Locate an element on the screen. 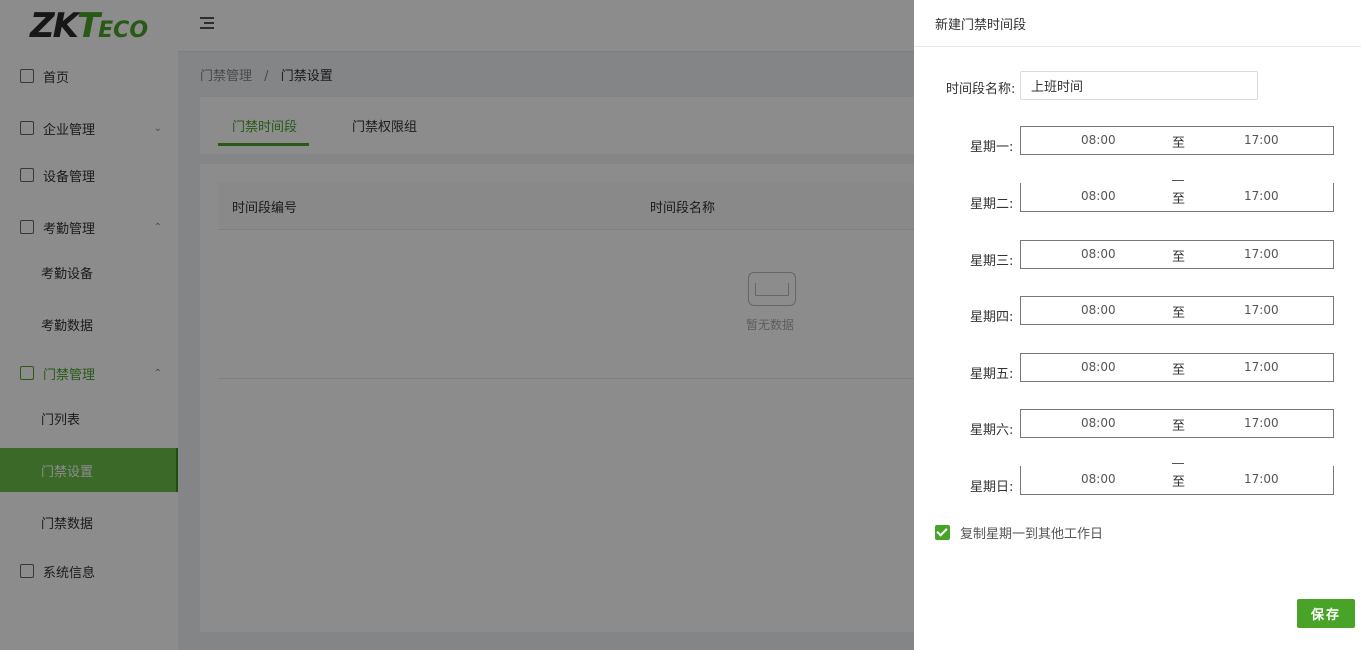 The height and width of the screenshot is (650, 1361). period-name-input is located at coordinates (1139, 85).